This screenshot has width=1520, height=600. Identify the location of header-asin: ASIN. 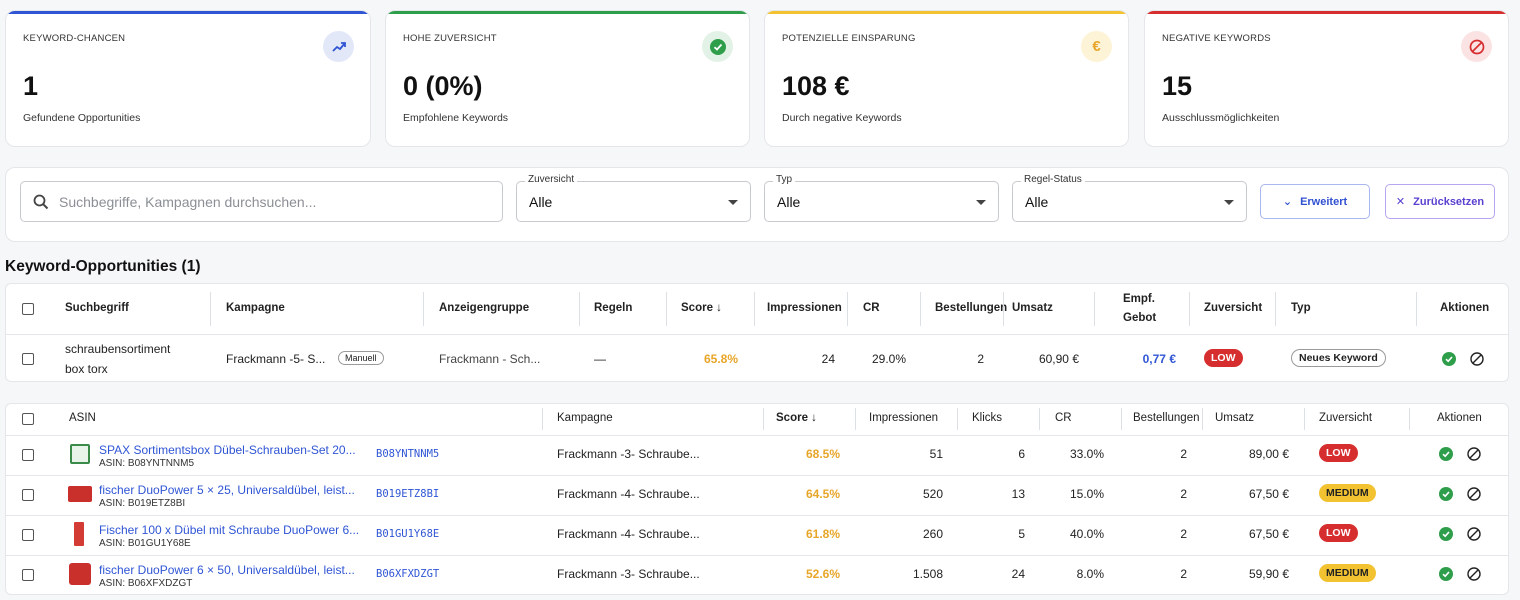
(82, 418).